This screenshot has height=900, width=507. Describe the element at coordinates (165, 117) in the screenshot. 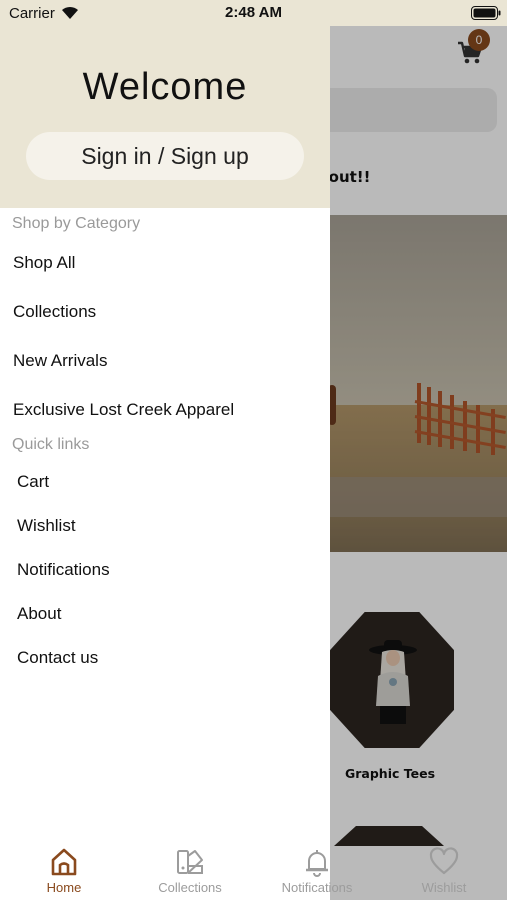

I see `drawer-header: Welcome Sign in / Sign up` at that location.